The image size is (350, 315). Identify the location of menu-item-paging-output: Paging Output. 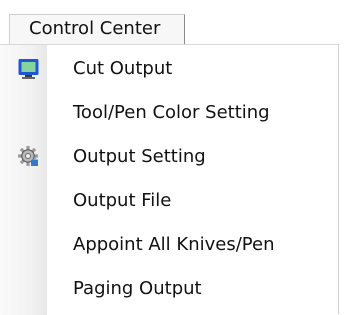
(169, 289).